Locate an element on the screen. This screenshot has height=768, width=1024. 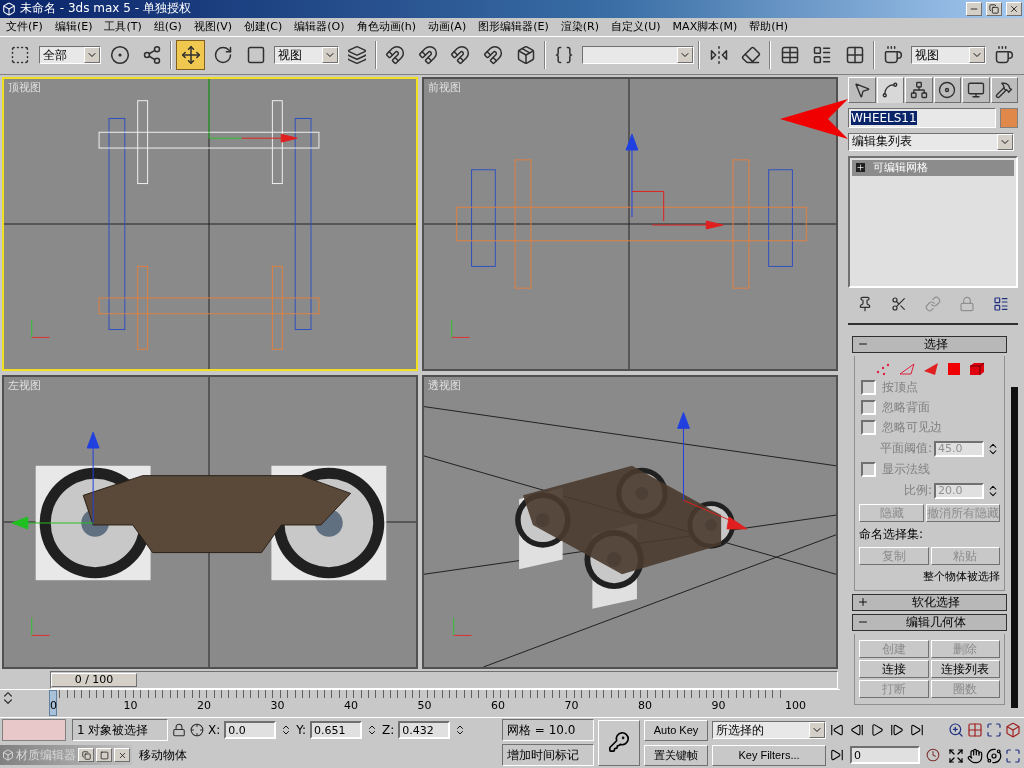
ruler-label: 70 is located at coordinates (571, 705).